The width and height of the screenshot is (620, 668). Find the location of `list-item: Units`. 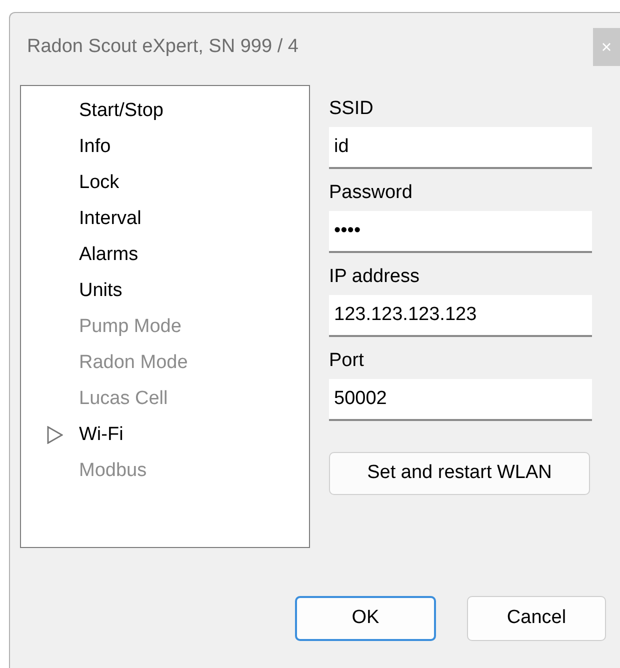

list-item: Units is located at coordinates (100, 291).